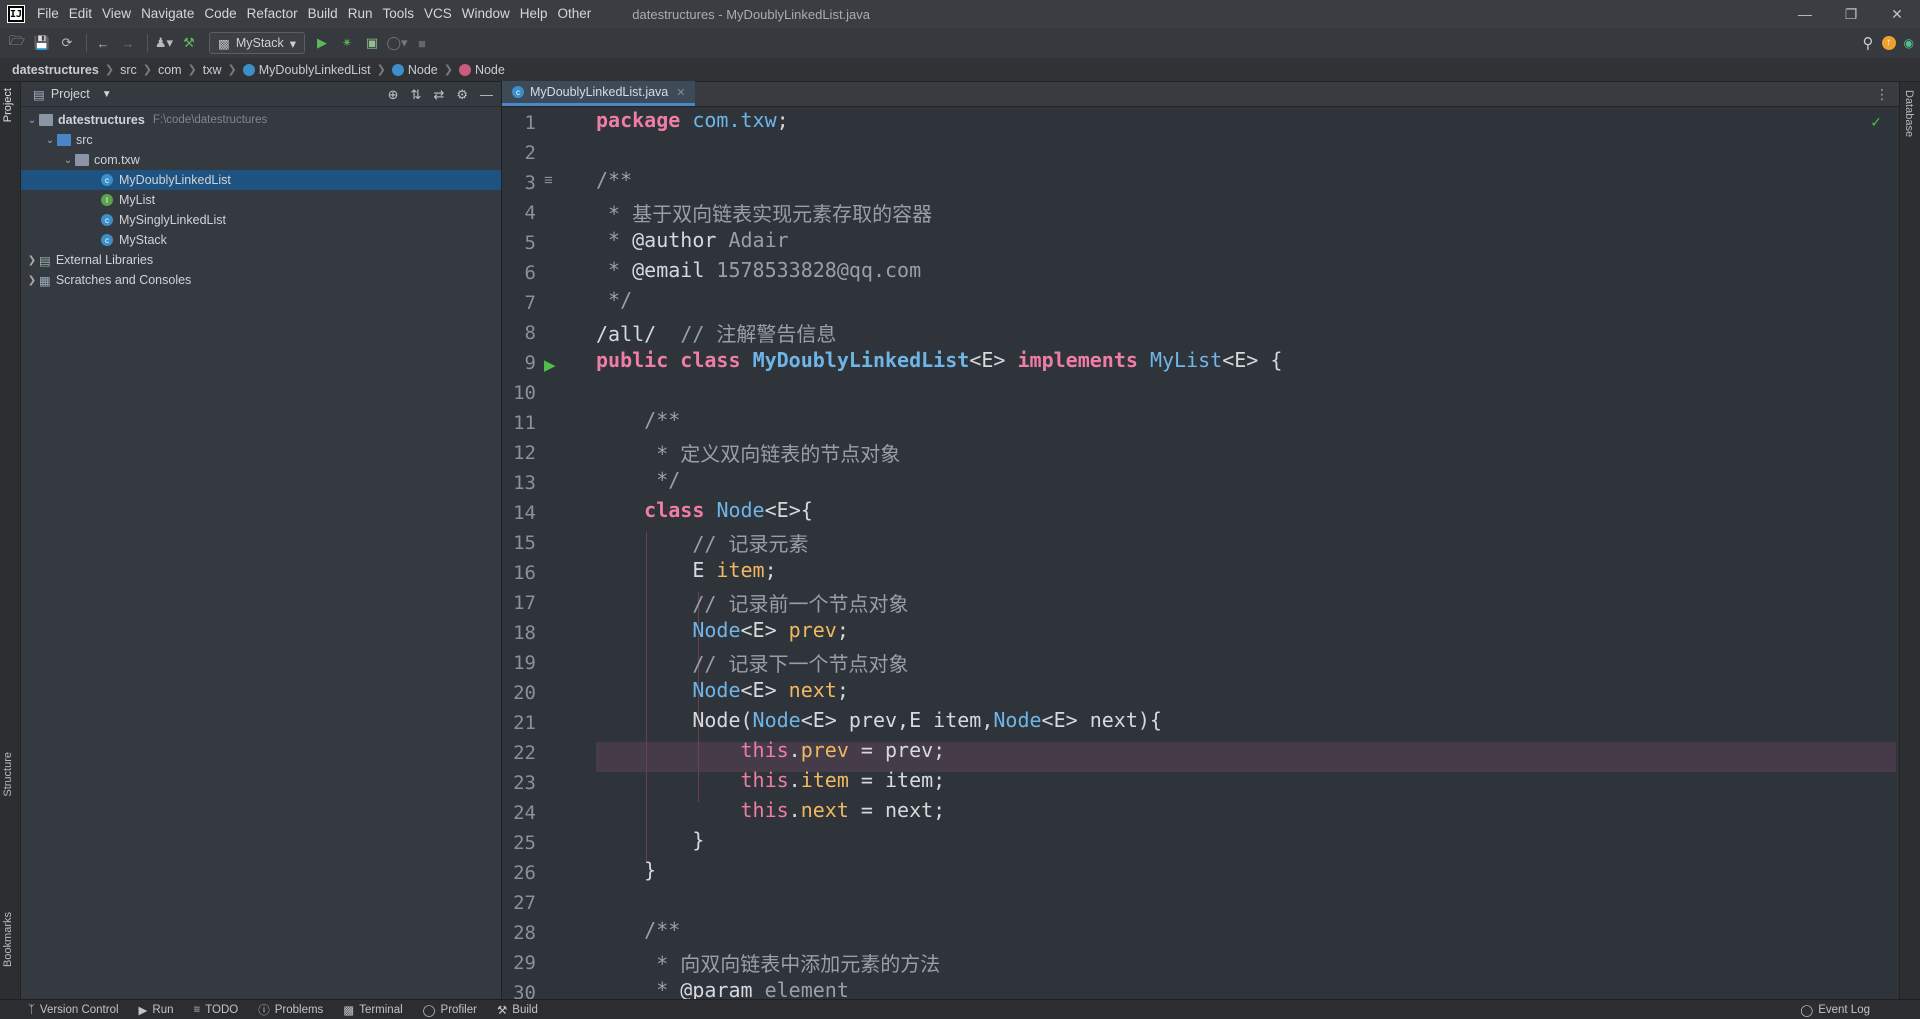 The height and width of the screenshot is (1019, 1920). I want to click on tree-item-external-libraries: ❯ ▤ External Libraries, so click(261, 260).